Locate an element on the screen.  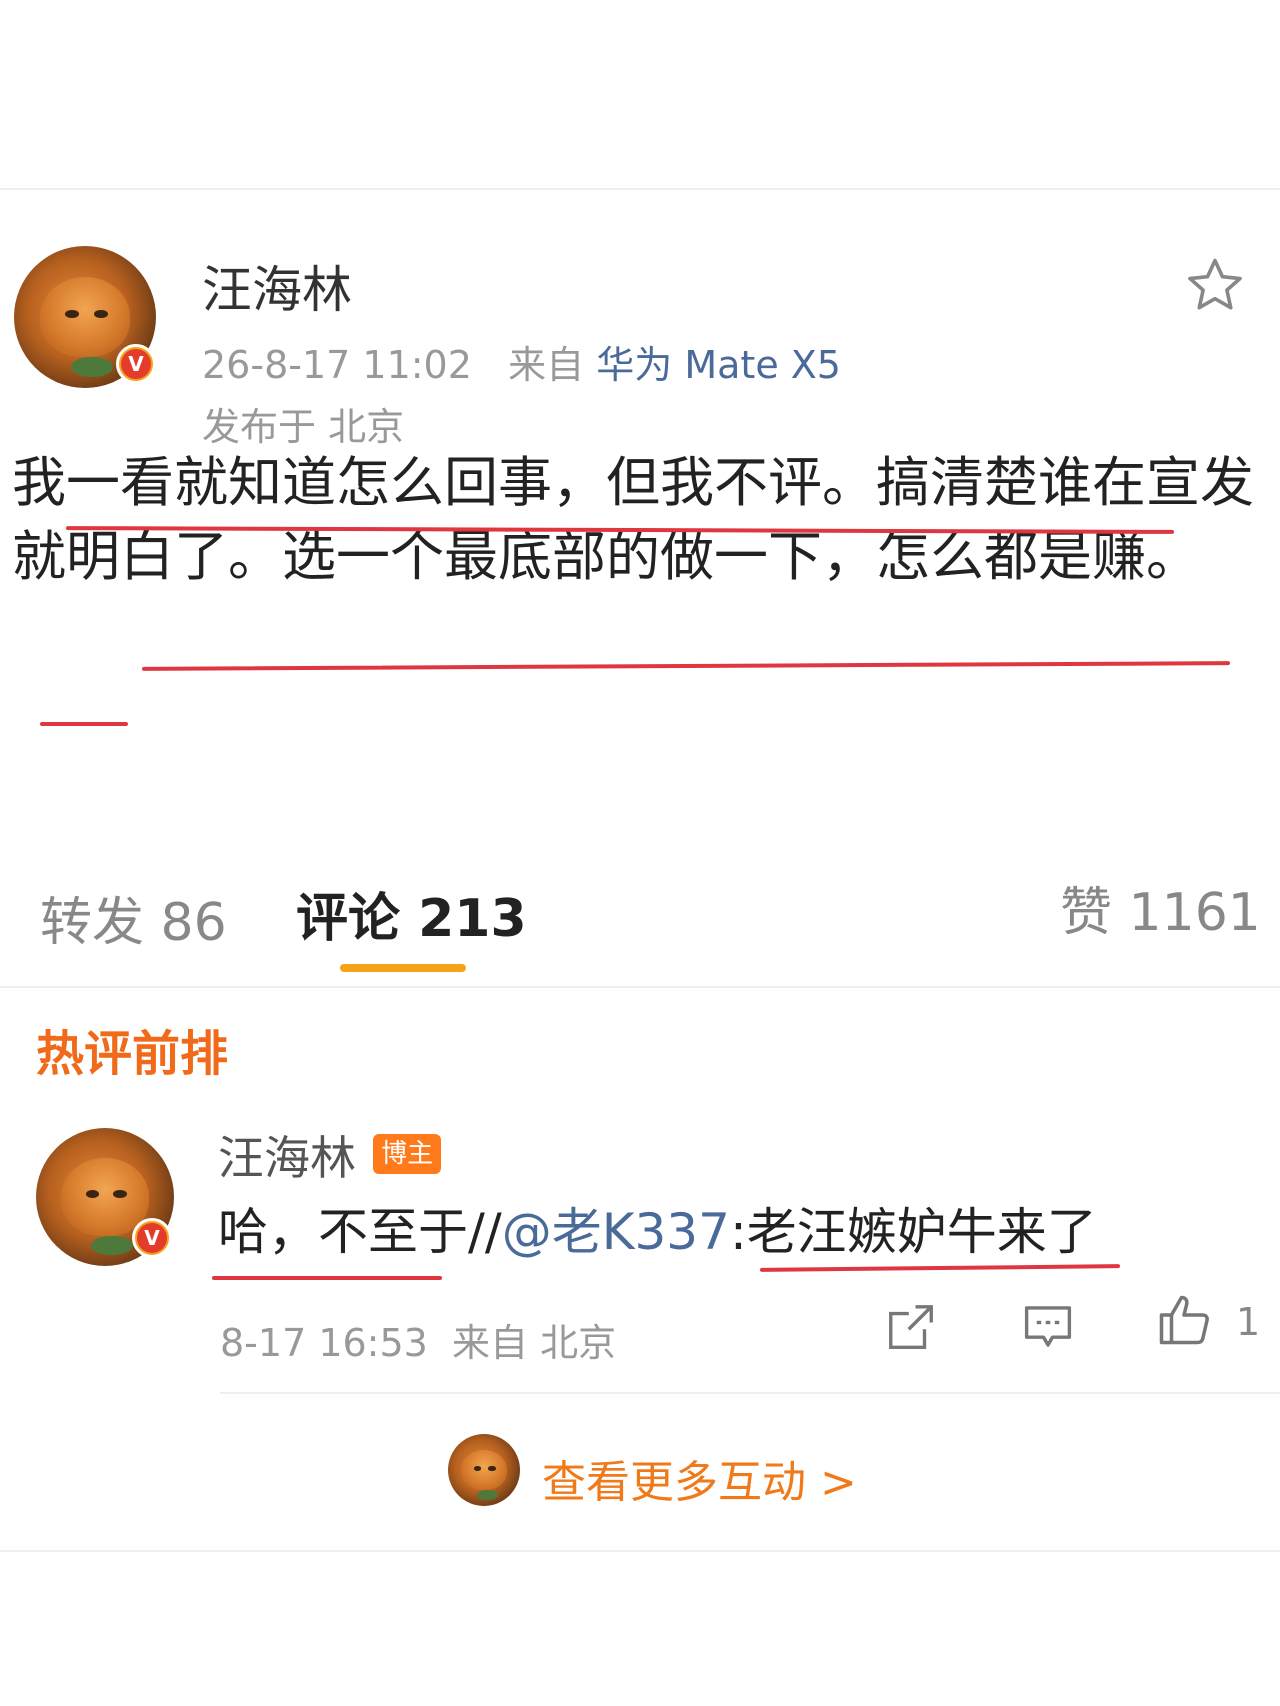
comment-meta-line: 8-17 16:53 来自 北京 is located at coordinates (418, 1339).